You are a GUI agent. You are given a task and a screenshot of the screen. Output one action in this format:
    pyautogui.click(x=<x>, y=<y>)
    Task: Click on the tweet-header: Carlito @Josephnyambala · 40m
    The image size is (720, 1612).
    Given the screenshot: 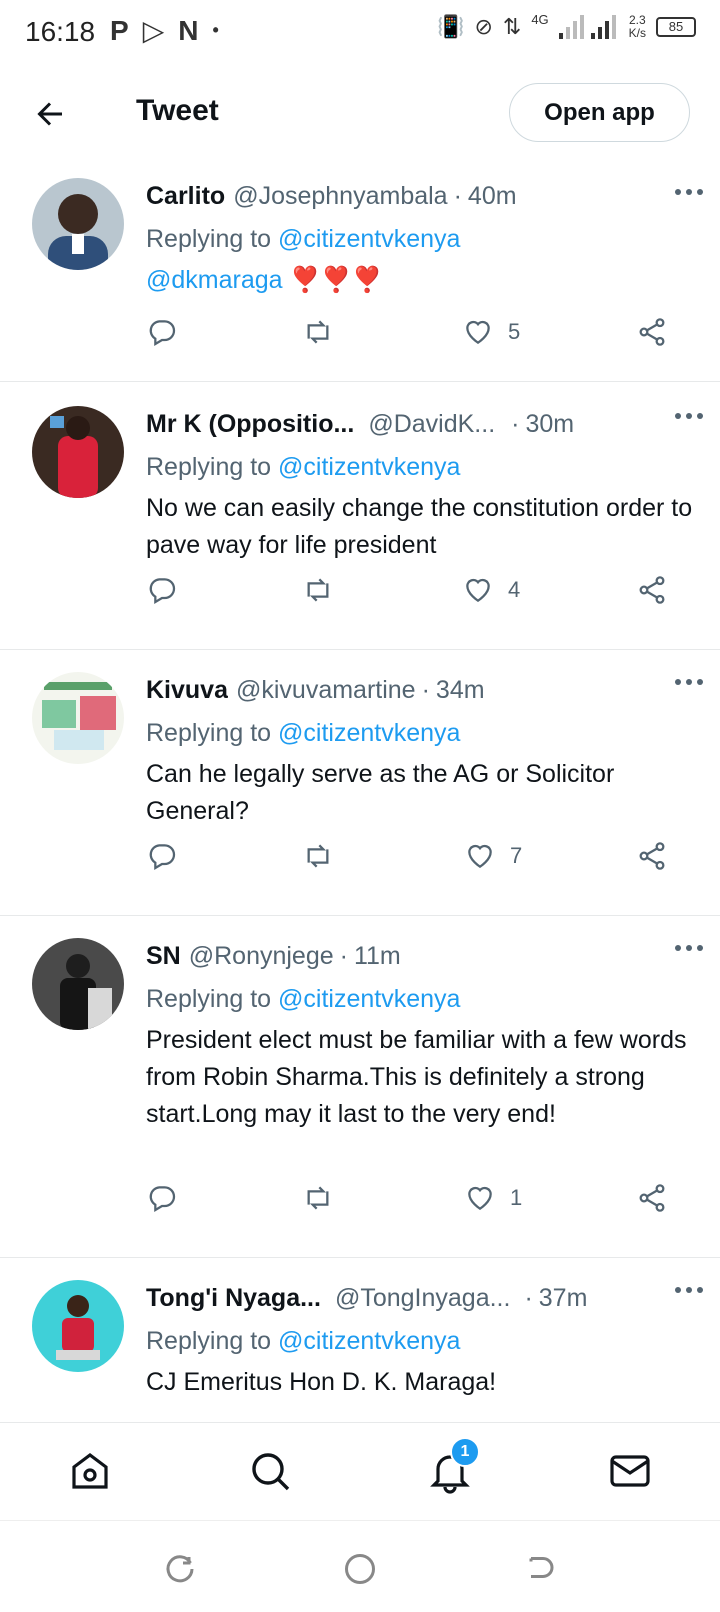 What is the action you would take?
    pyautogui.click(x=423, y=196)
    